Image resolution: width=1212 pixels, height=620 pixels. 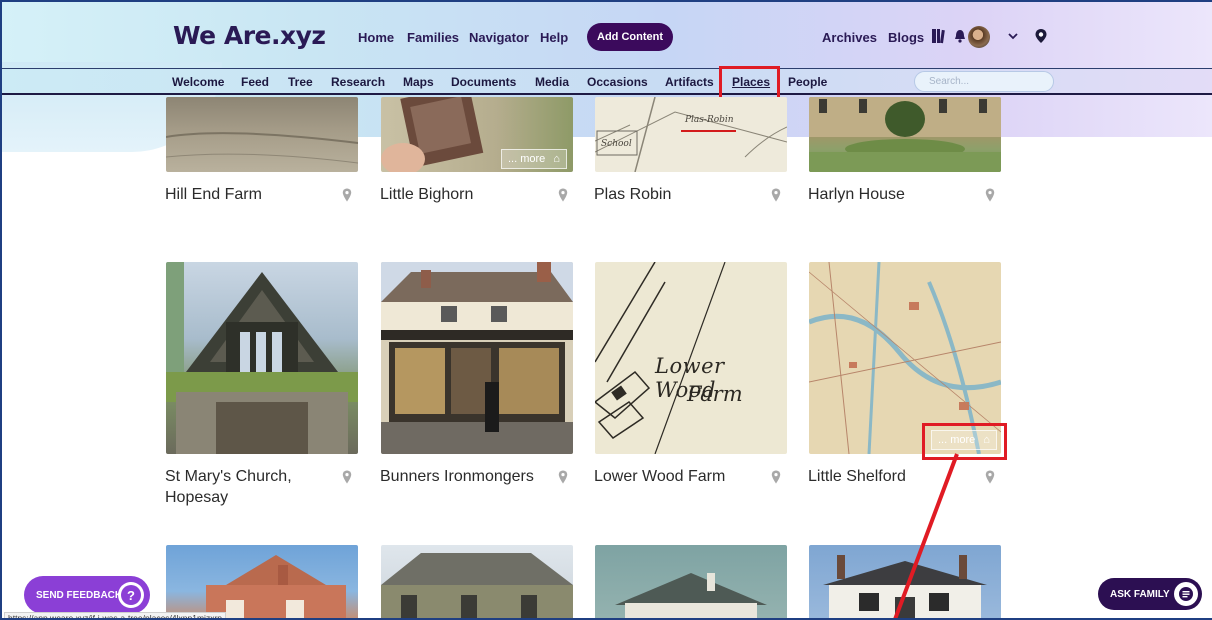 What do you see at coordinates (457, 476) in the screenshot?
I see `place-title: Bunners Ironmongers` at bounding box center [457, 476].